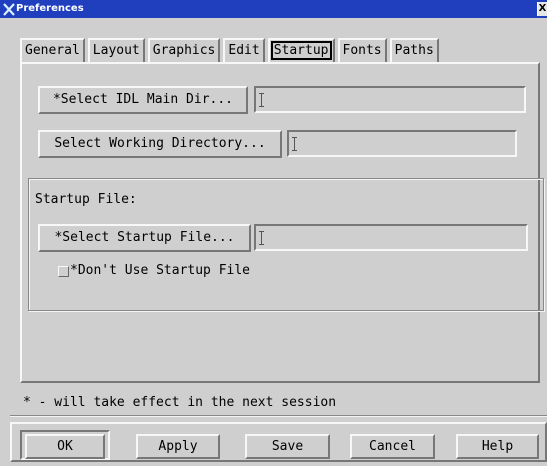 This screenshot has height=466, width=547. Describe the element at coordinates (9, 9) in the screenshot. I see `x-logo-icon` at that location.